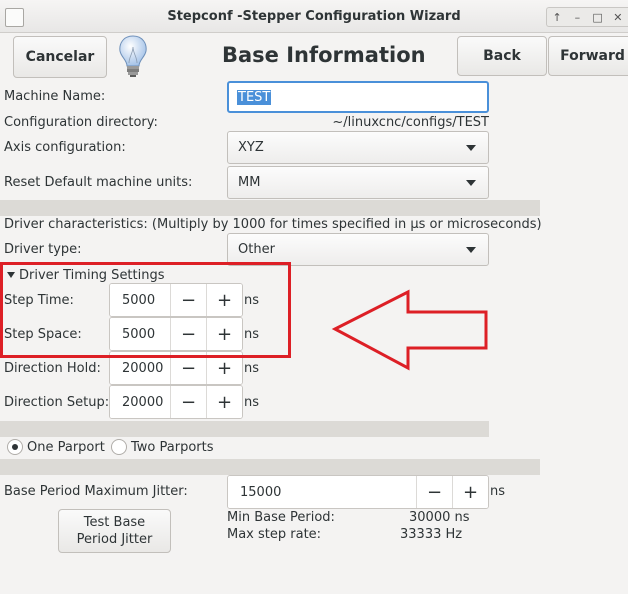 This screenshot has height=594, width=628. I want to click on window-title: Stepconf -Stepper Configuration Wizard, so click(314, 16).